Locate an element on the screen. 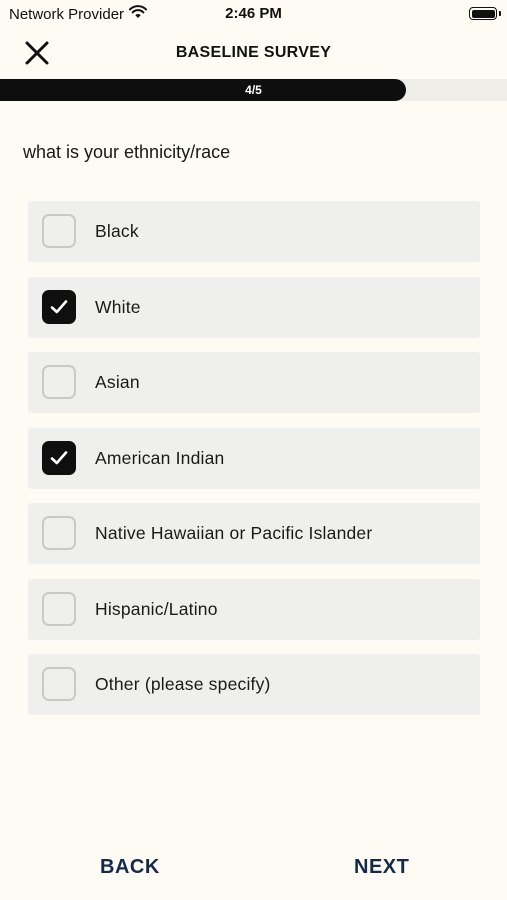 This screenshot has width=507, height=900. battery-tip is located at coordinates (500, 13).